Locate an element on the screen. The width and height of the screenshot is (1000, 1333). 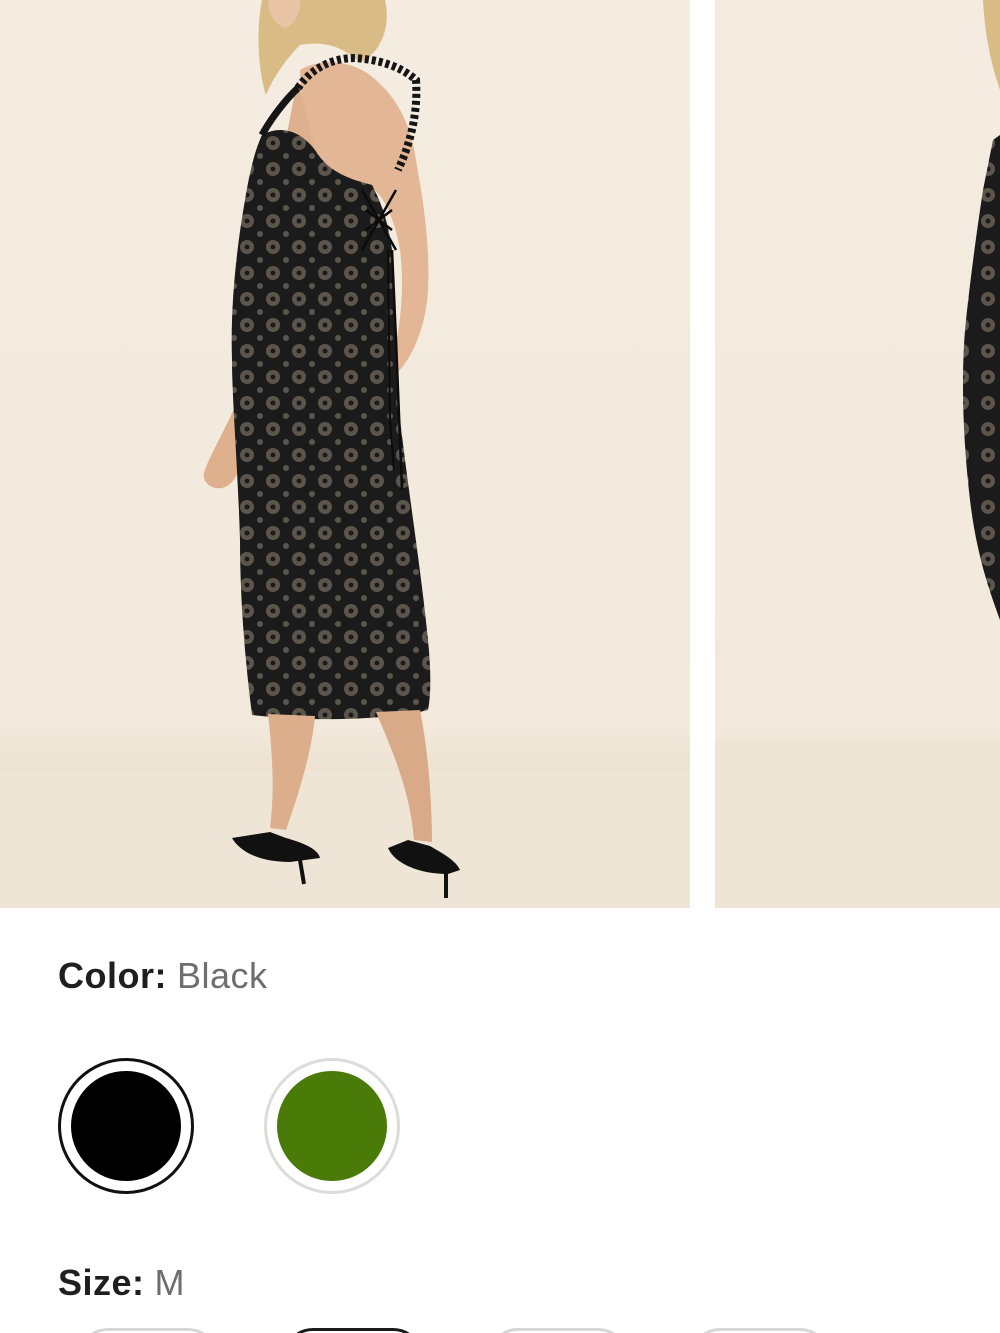
selected-color-value: Black is located at coordinates (222, 975).